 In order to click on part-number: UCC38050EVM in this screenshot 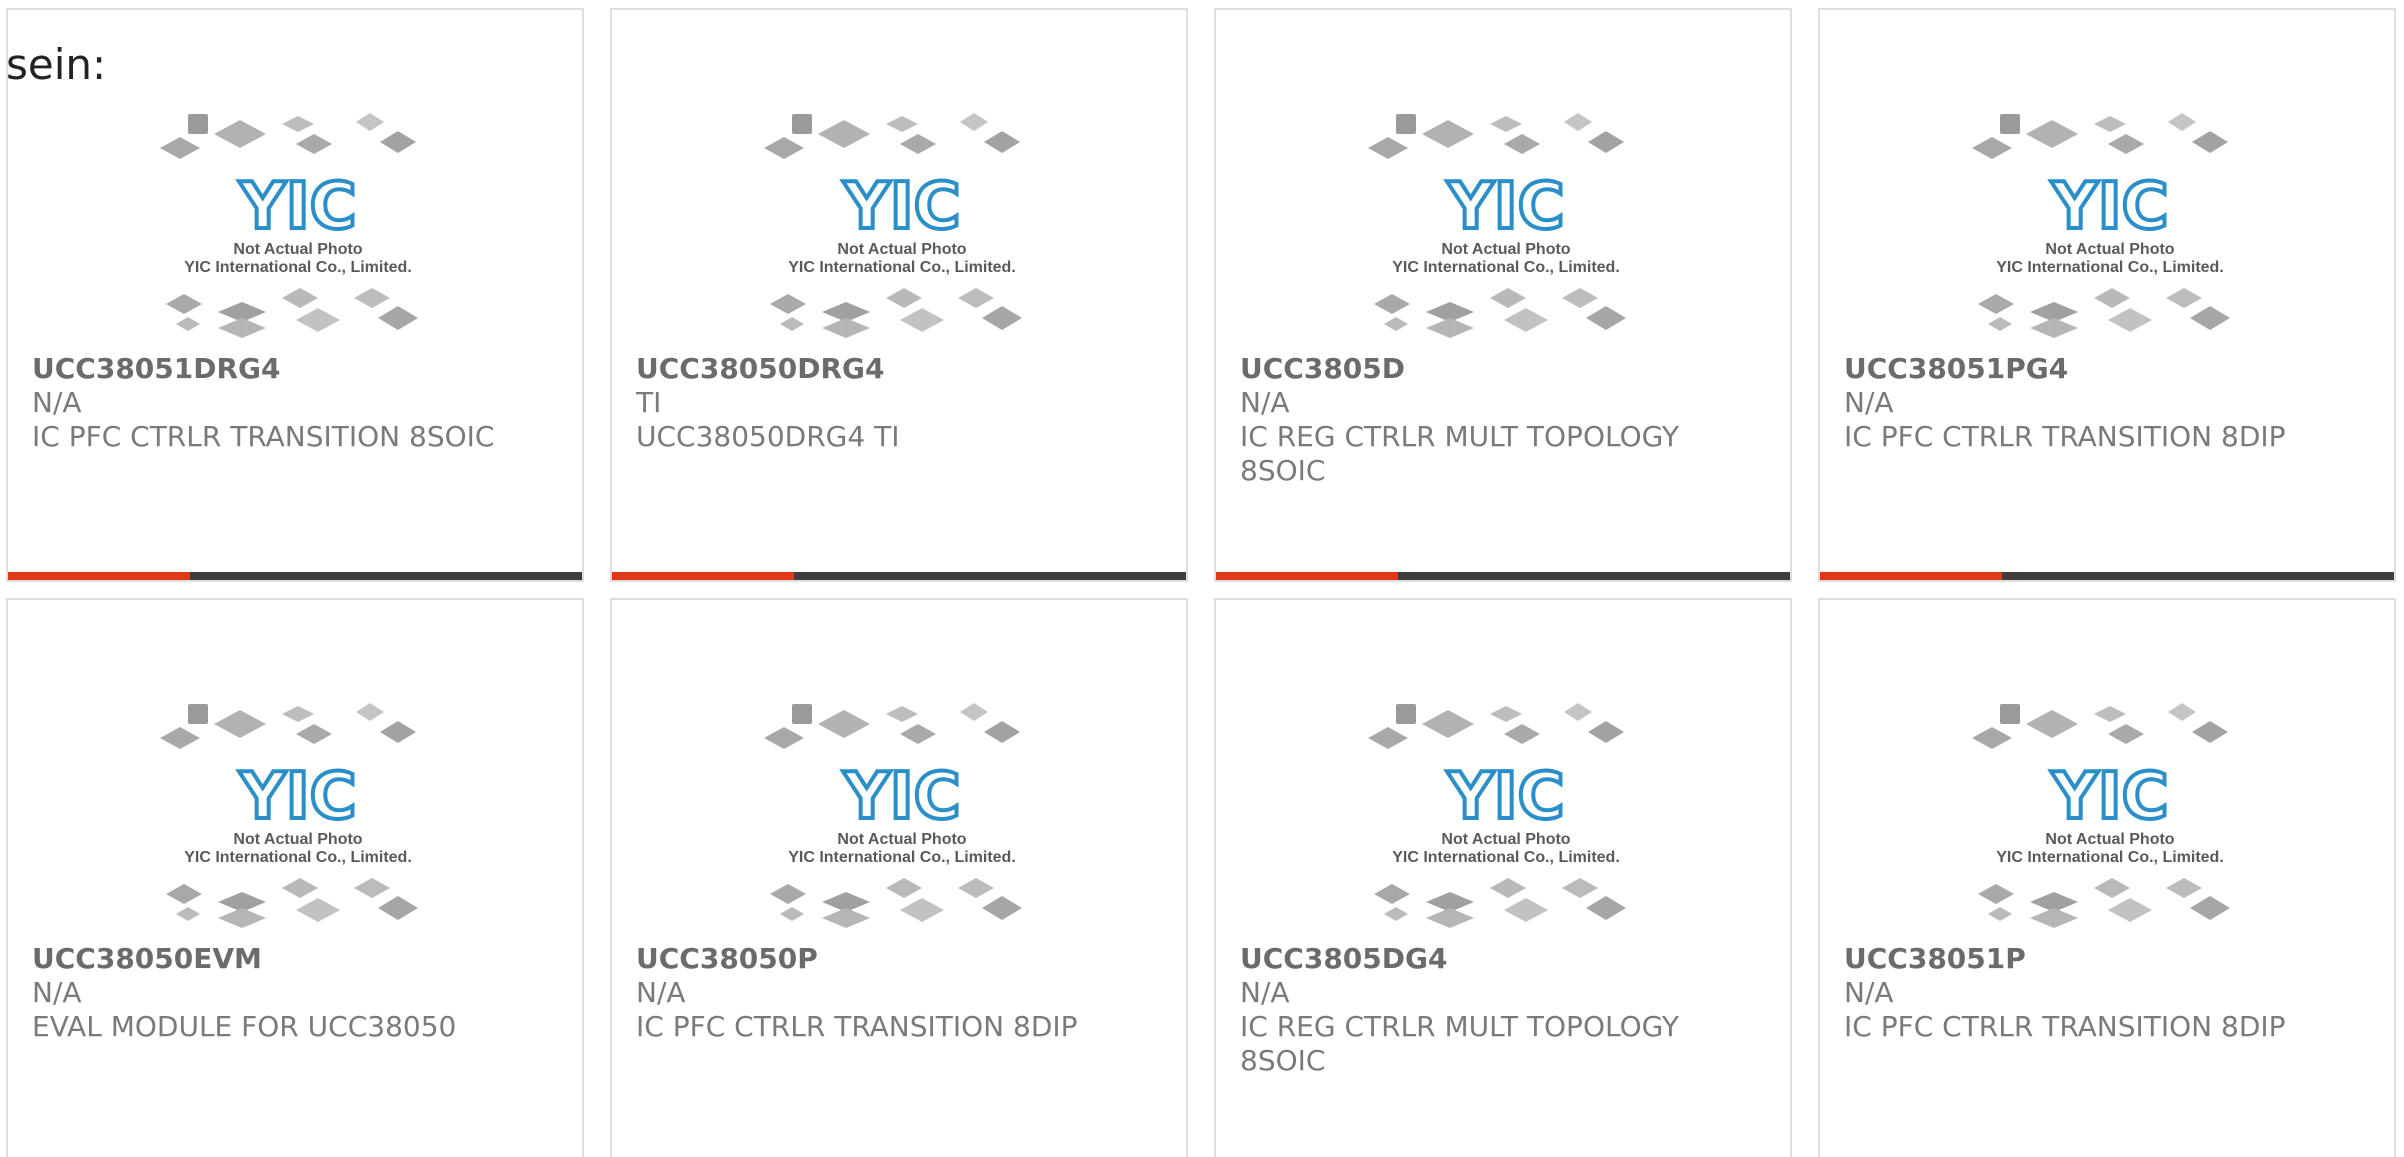, I will do `click(297, 959)`.